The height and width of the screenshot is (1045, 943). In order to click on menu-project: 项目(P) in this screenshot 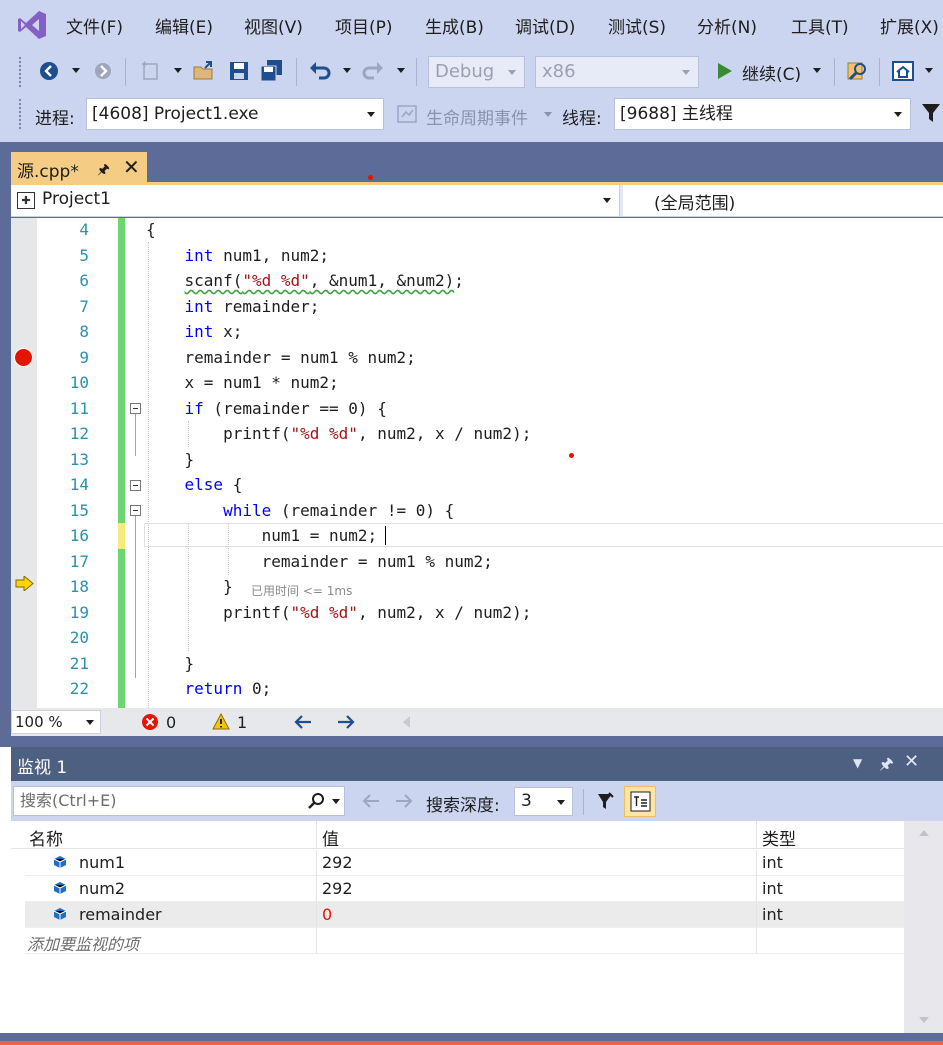, I will do `click(364, 25)`.